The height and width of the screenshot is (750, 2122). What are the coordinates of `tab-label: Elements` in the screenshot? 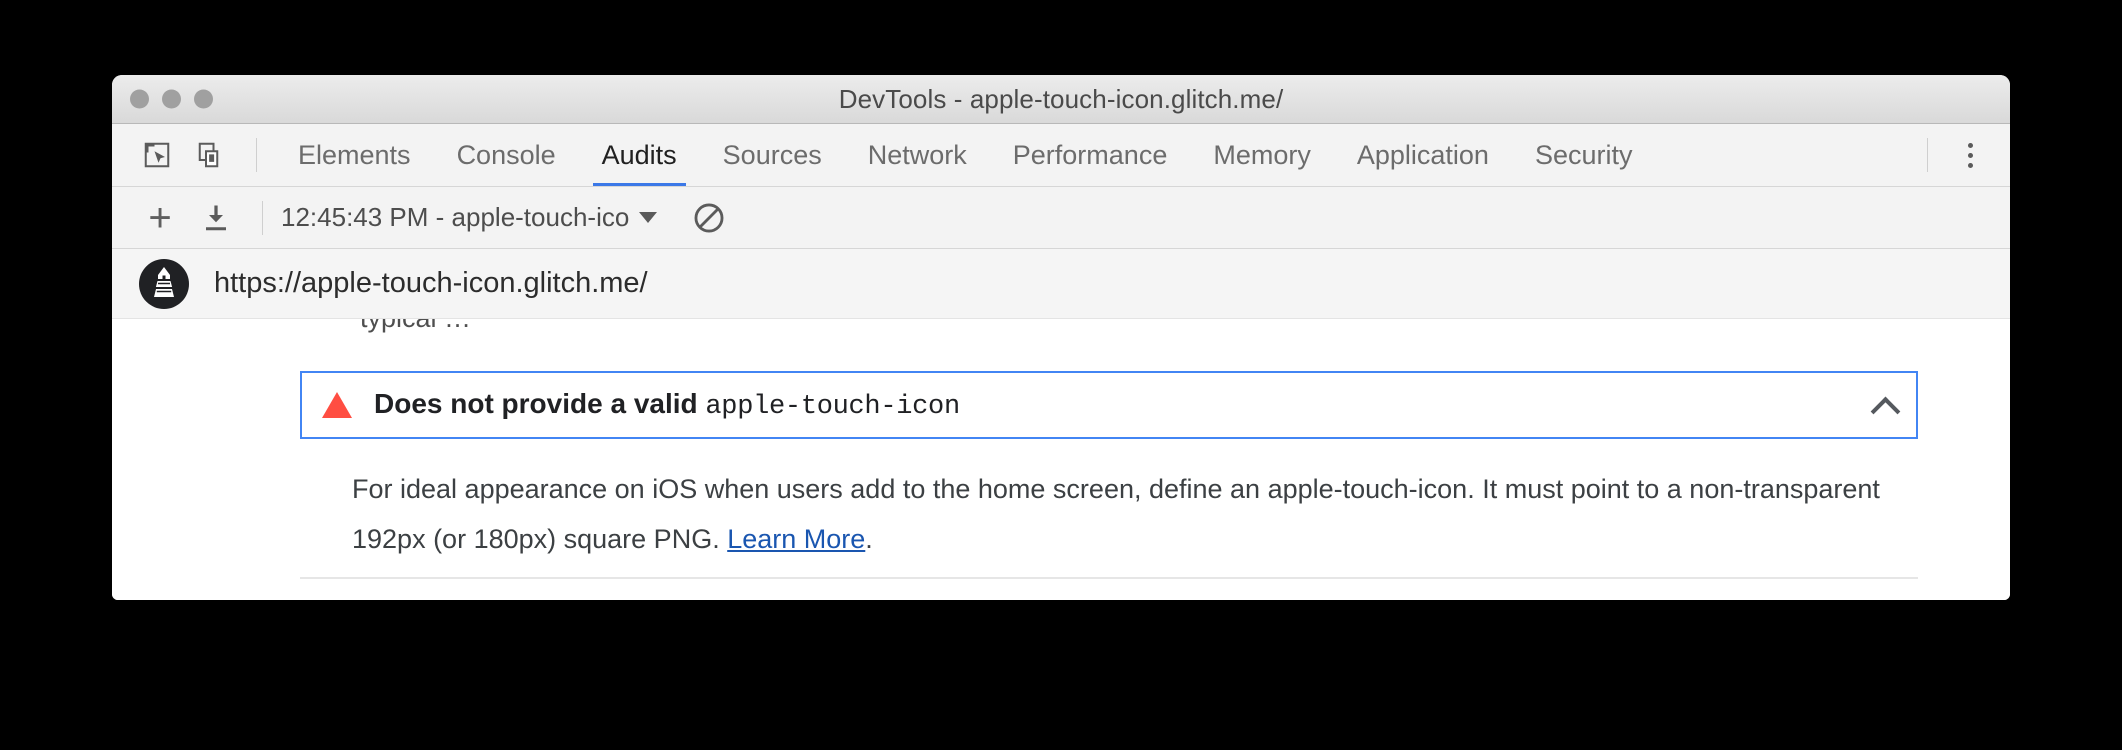 It's located at (354, 154).